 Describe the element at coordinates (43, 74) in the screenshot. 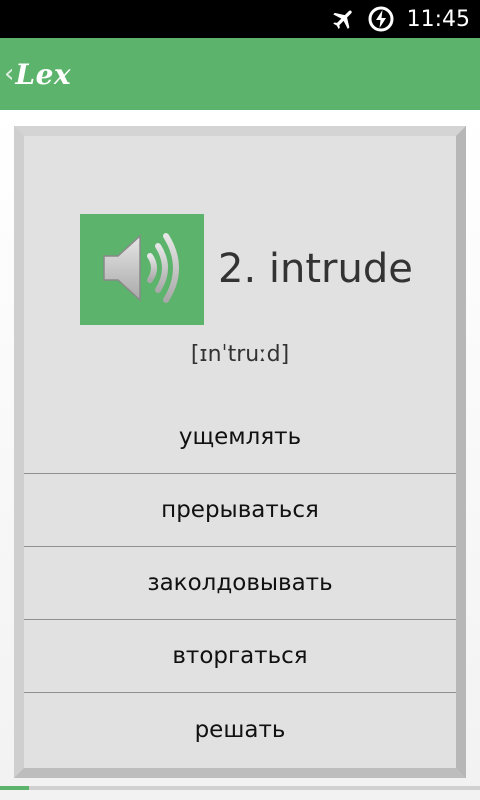

I see `app-title: Lex` at that location.